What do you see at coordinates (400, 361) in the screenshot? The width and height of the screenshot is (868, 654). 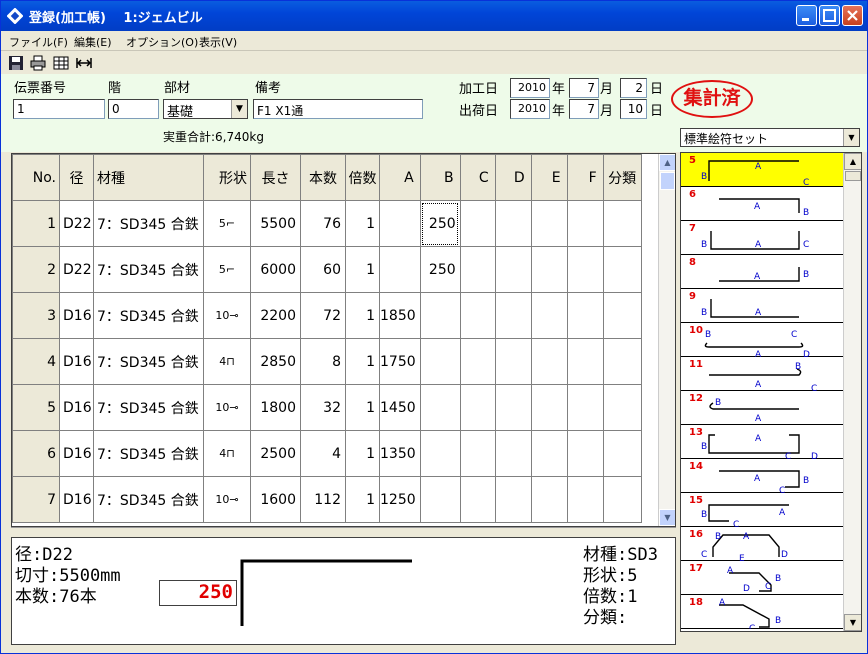 I see `cell-a: 1750` at bounding box center [400, 361].